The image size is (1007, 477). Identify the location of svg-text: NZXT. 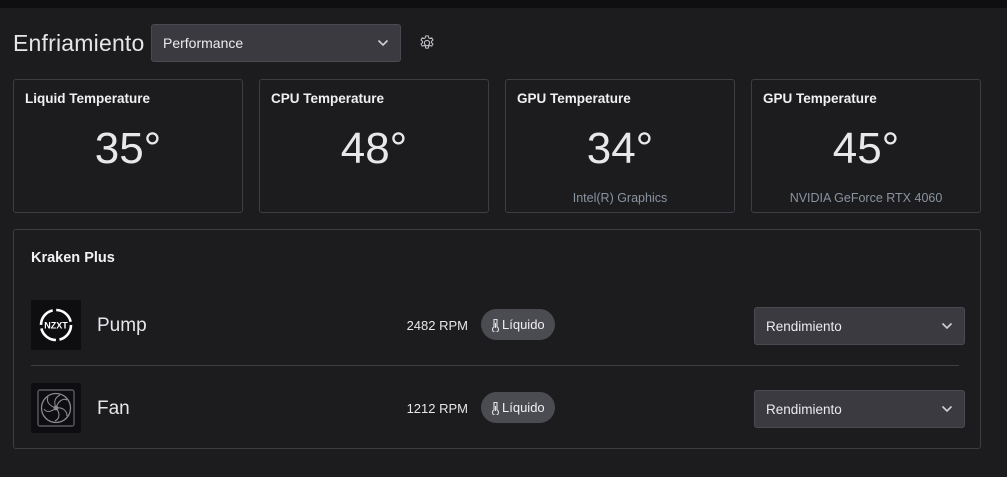
(56, 326).